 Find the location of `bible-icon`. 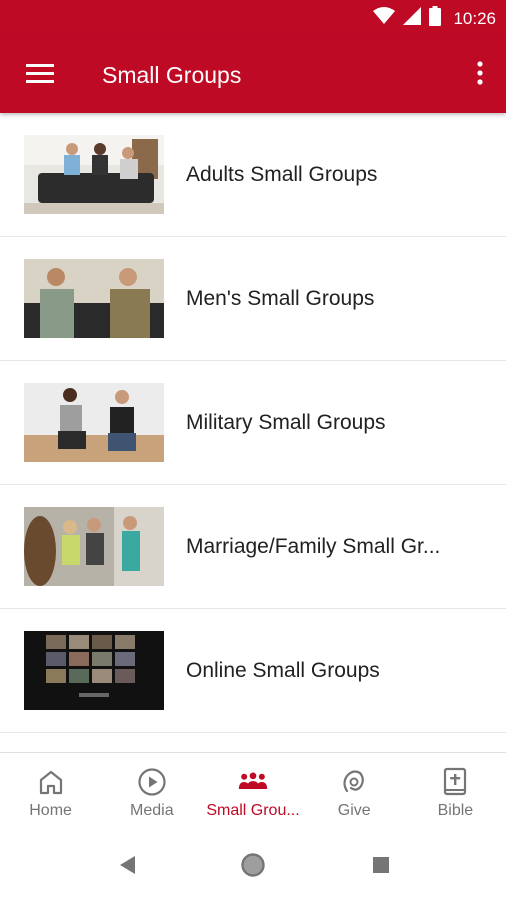

bible-icon is located at coordinates (455, 782).